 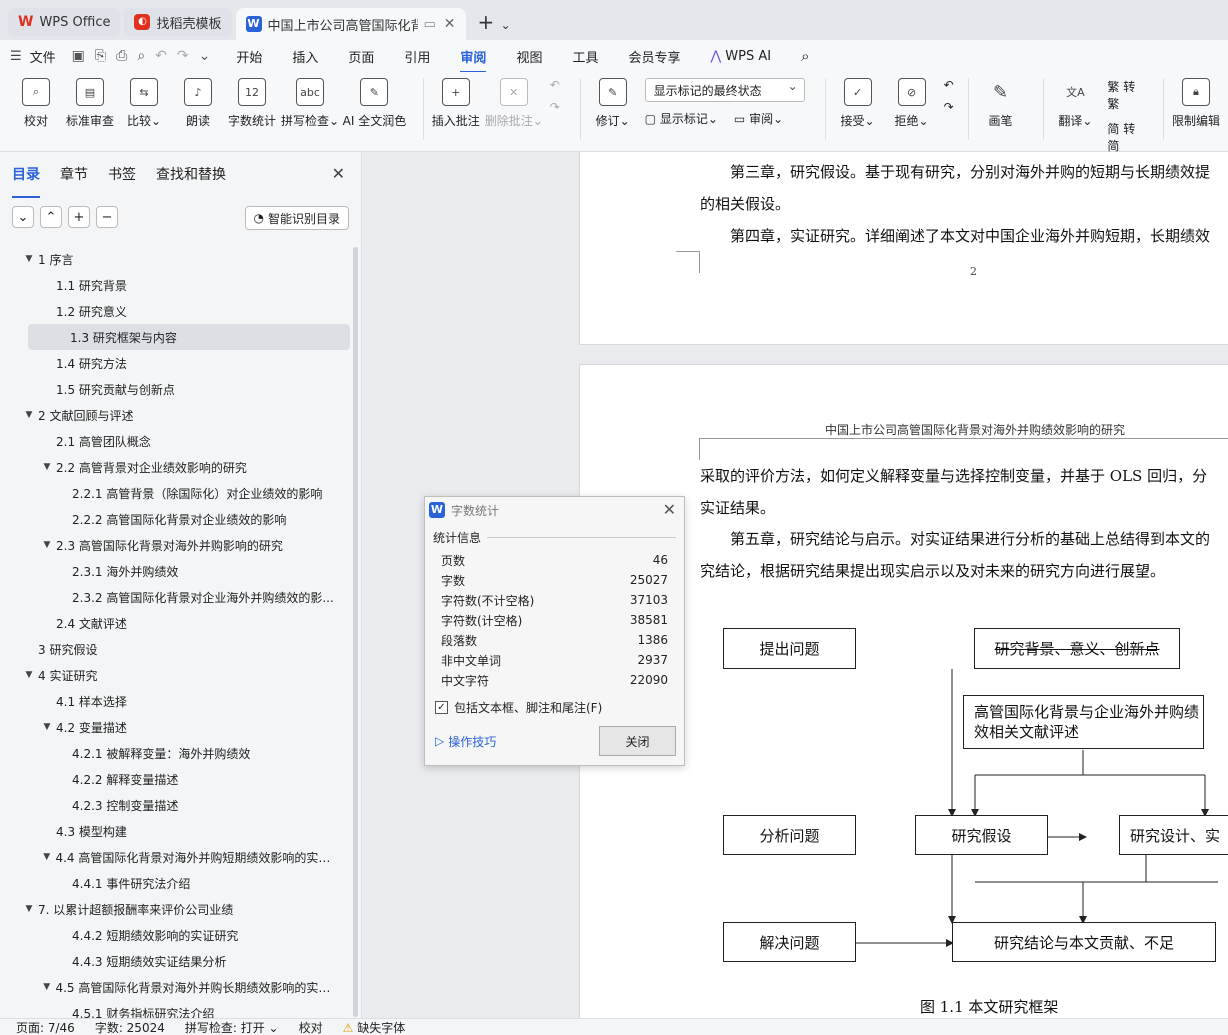 I want to click on standard-review-button: ▤ 标准审查, so click(x=90, y=103).